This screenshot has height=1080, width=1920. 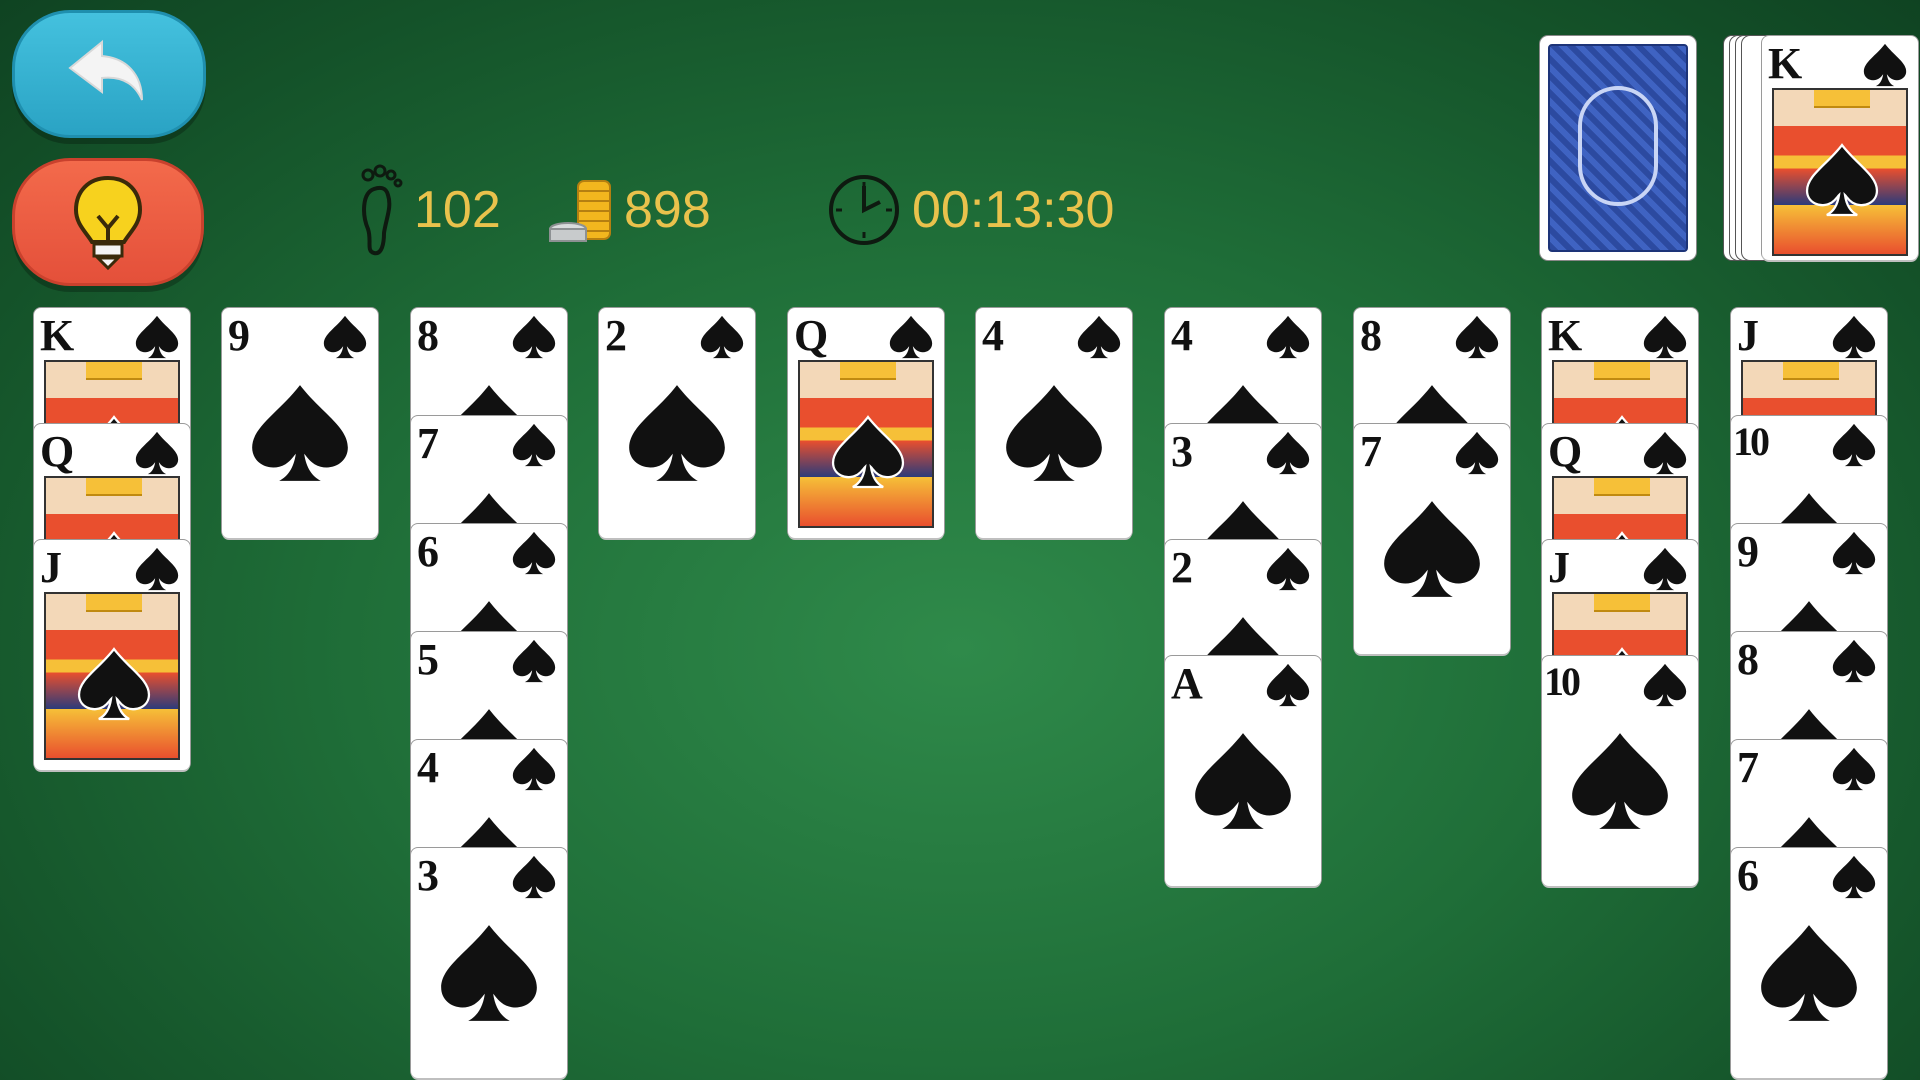 I want to click on foundation-top-card: K, so click(x=1840, y=148).